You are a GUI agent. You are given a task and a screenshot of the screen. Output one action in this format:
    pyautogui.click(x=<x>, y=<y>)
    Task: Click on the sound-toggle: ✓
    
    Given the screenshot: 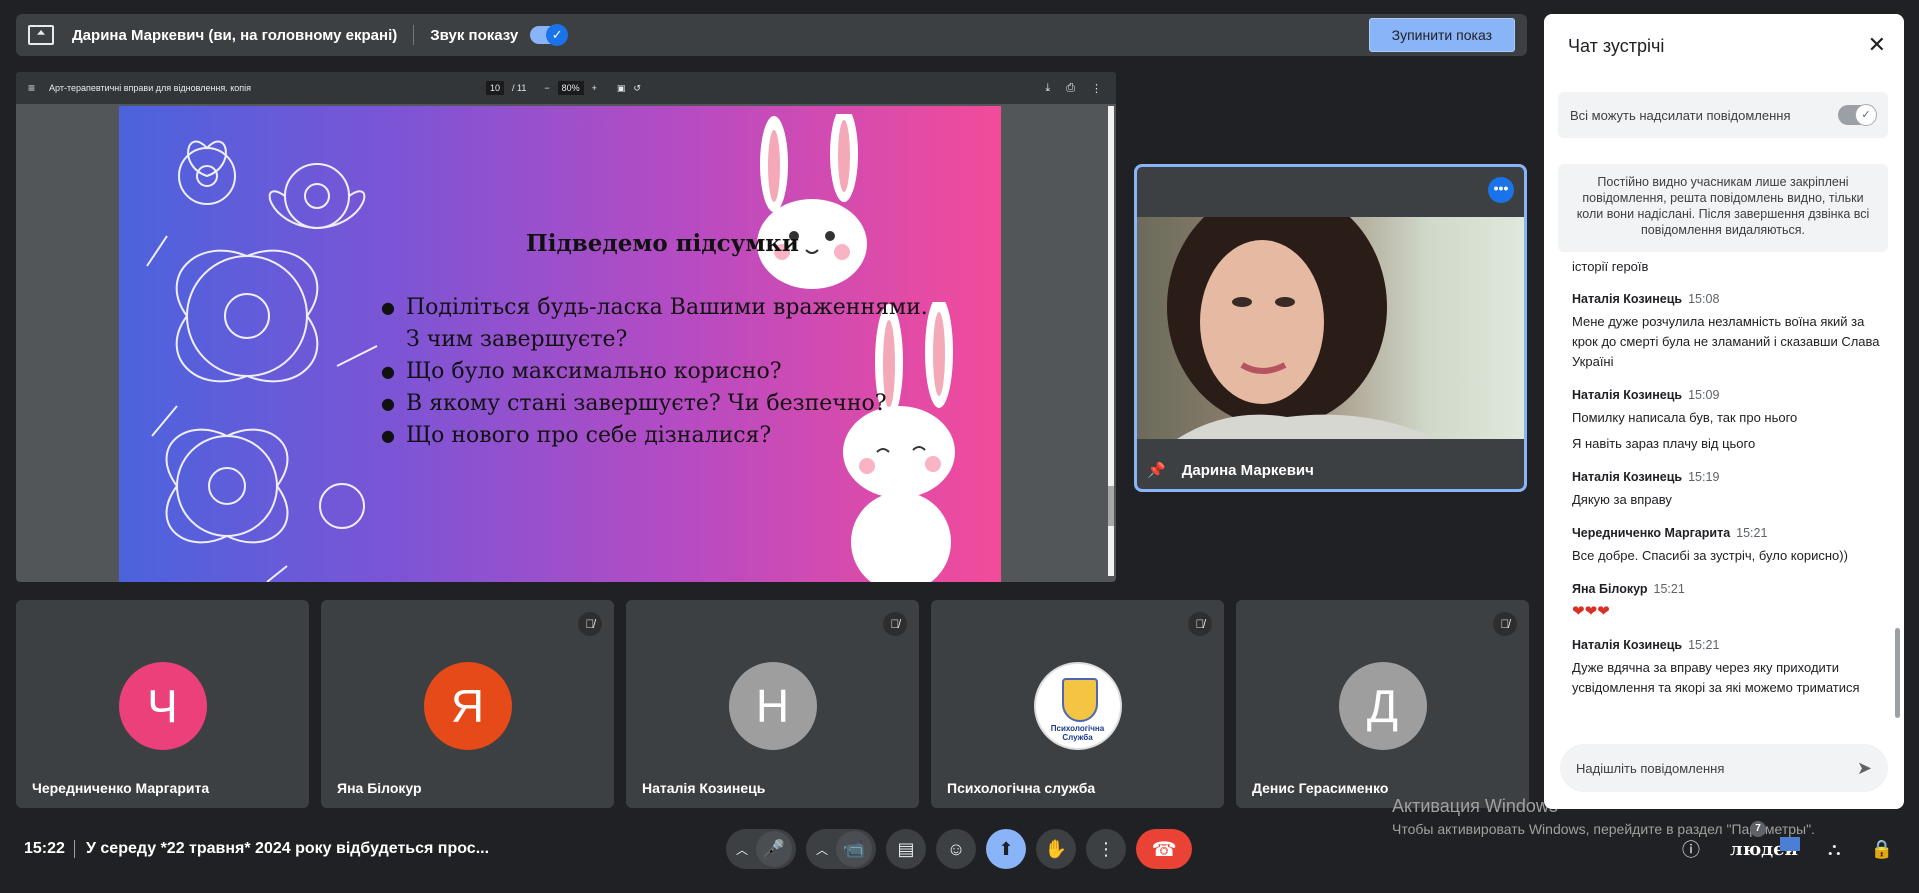 What is the action you would take?
    pyautogui.click(x=549, y=35)
    